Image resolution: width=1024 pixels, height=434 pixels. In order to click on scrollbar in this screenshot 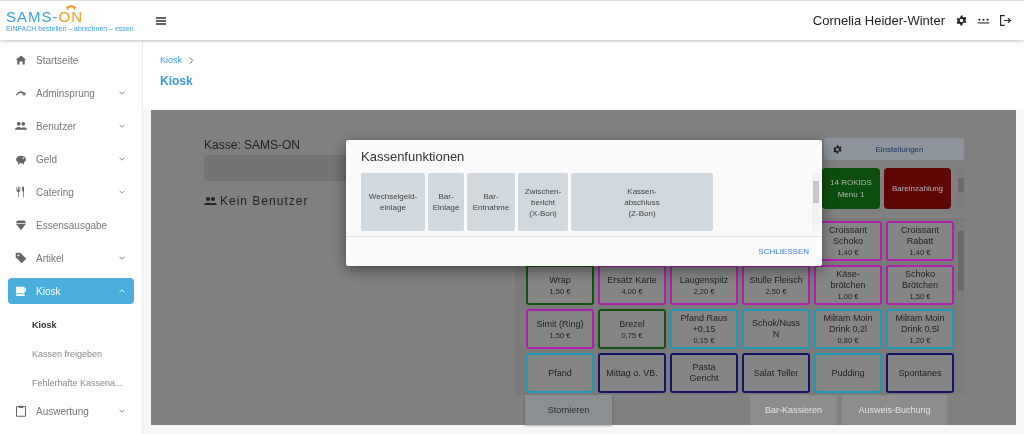, I will do `click(816, 202)`.